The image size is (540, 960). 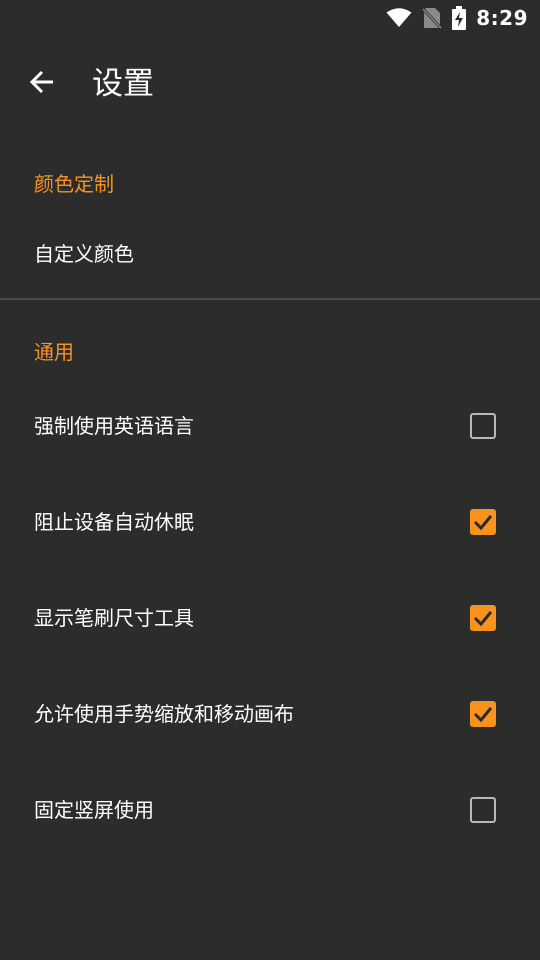 What do you see at coordinates (94, 810) in the screenshot?
I see `pref-label: 固定竖屏使用` at bounding box center [94, 810].